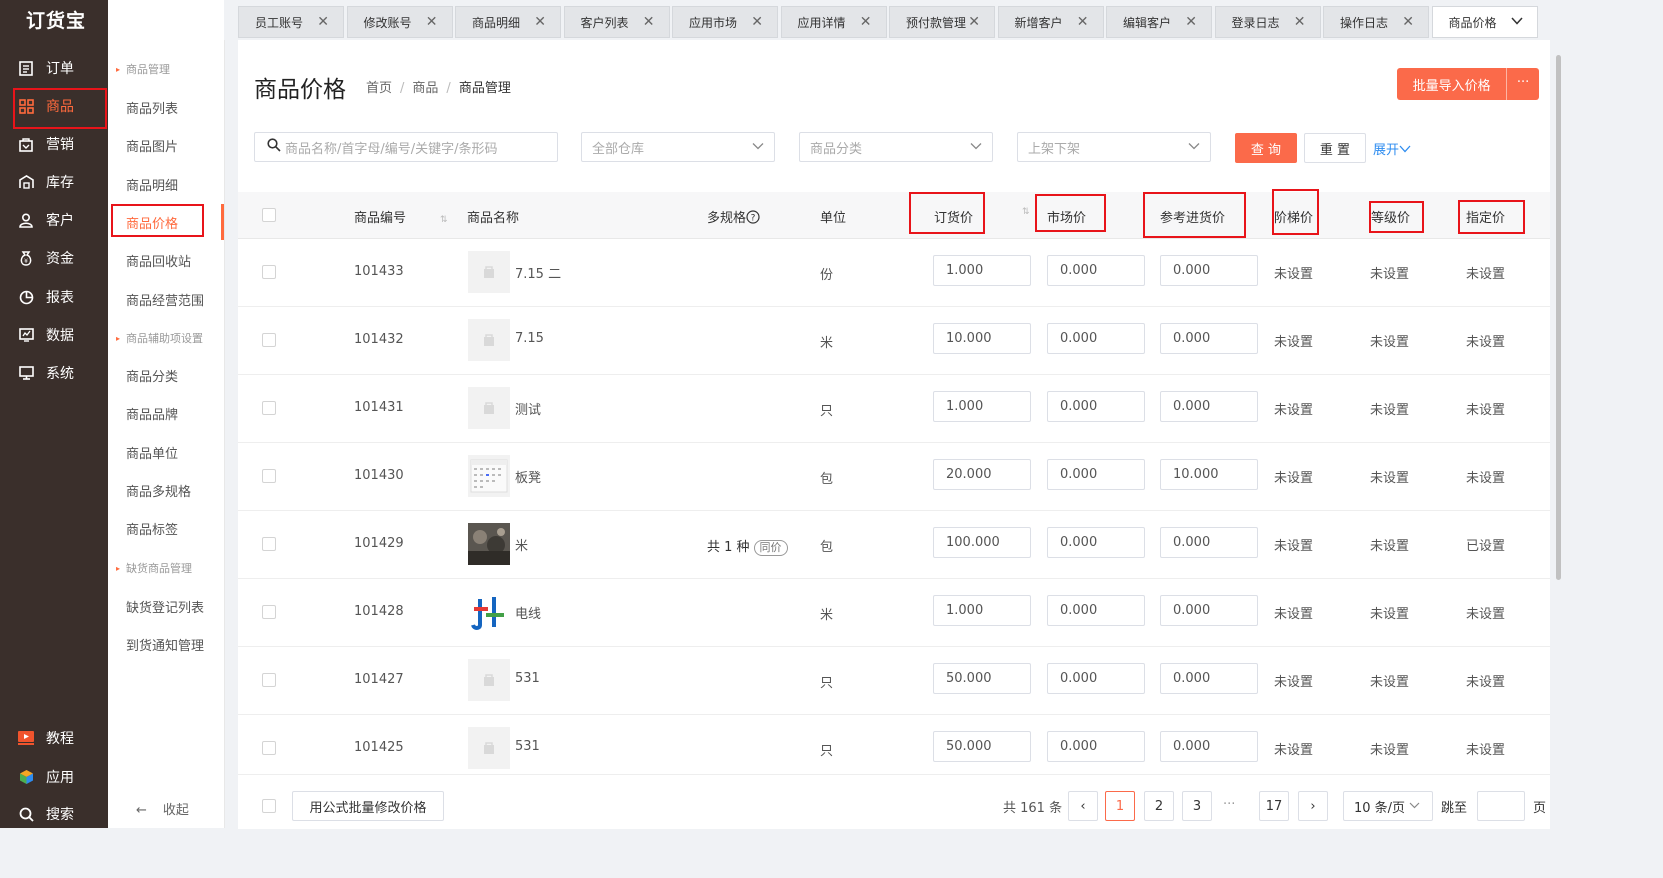  Describe the element at coordinates (538, 272) in the screenshot. I see `goods-name: 7.15 二` at that location.